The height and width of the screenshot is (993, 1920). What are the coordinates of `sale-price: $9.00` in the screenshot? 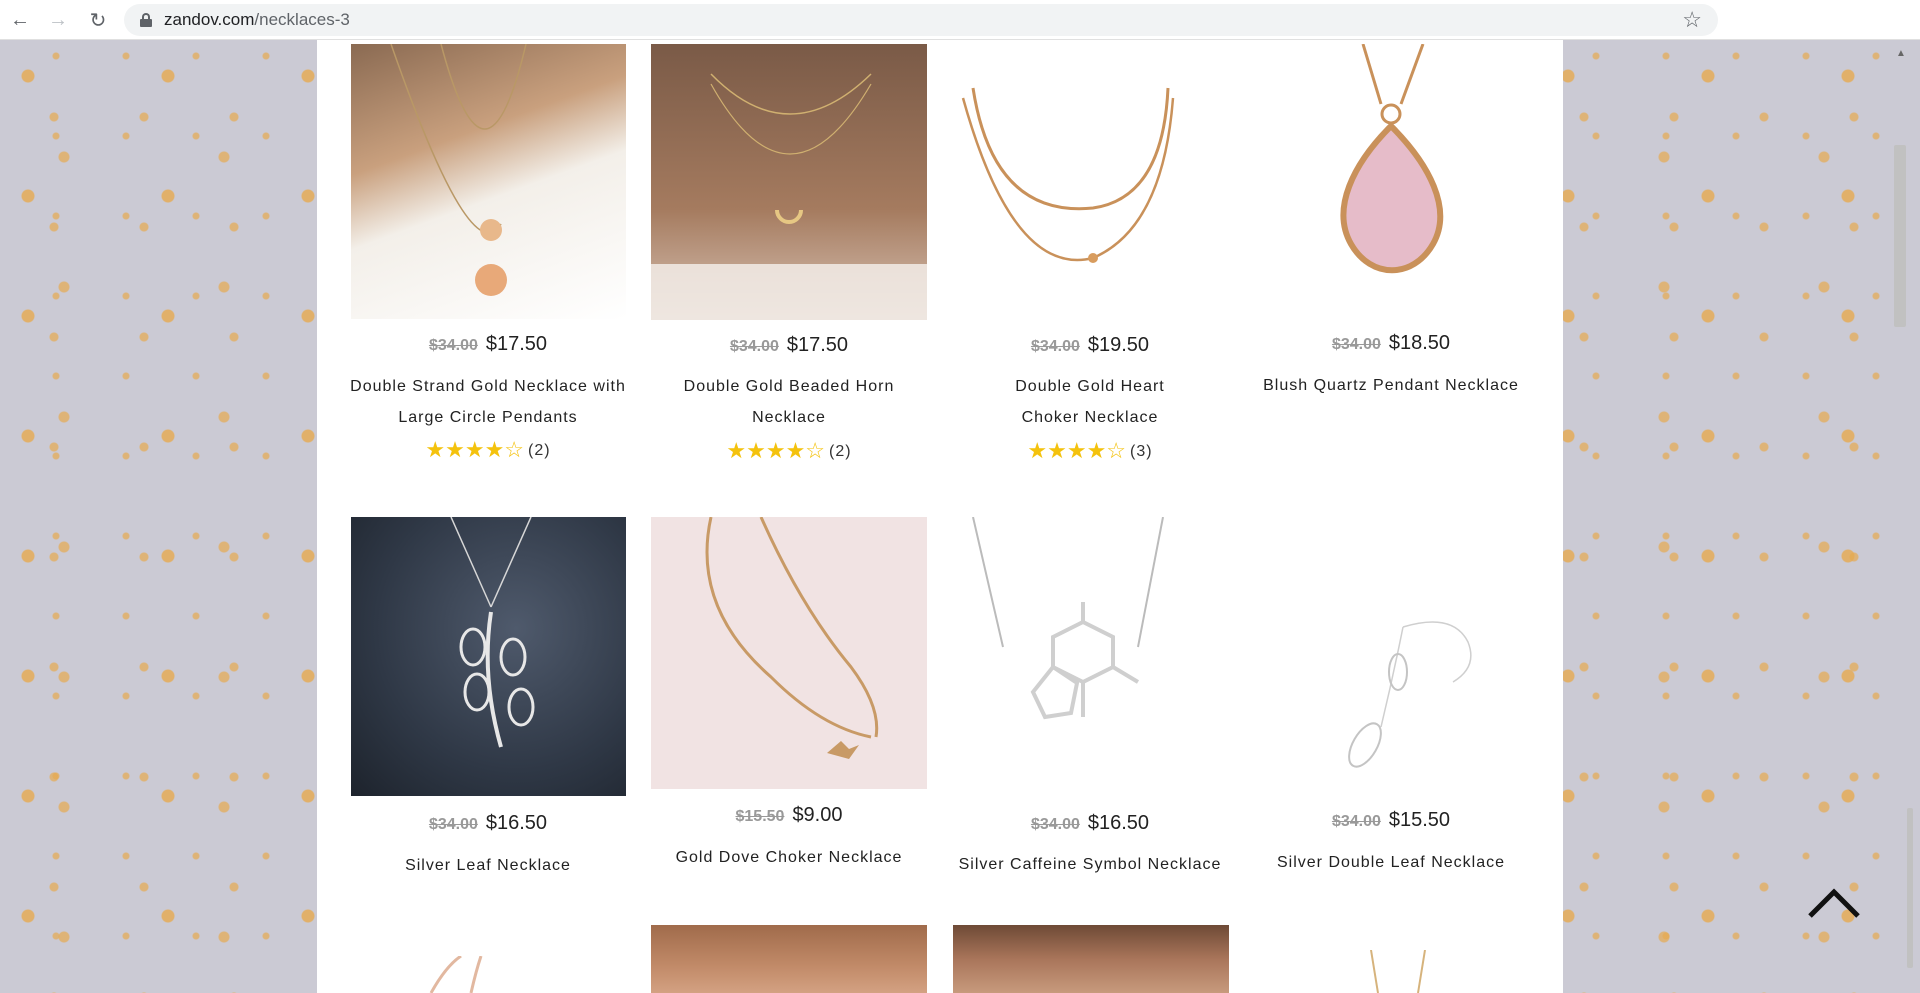 It's located at (817, 815).